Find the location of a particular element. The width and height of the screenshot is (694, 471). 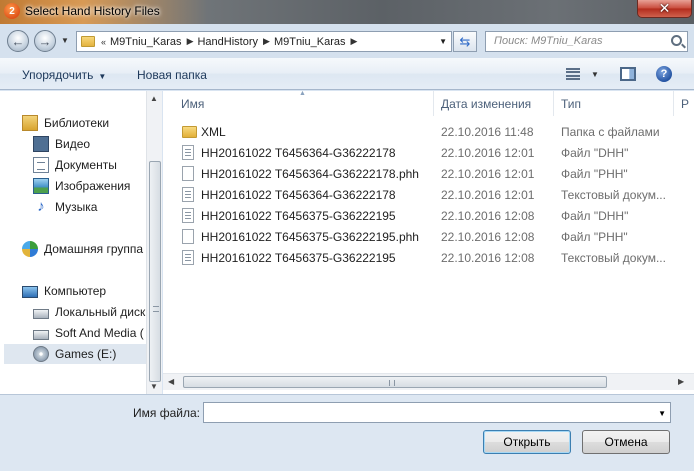

view-dropdown: ▼ is located at coordinates (595, 74).